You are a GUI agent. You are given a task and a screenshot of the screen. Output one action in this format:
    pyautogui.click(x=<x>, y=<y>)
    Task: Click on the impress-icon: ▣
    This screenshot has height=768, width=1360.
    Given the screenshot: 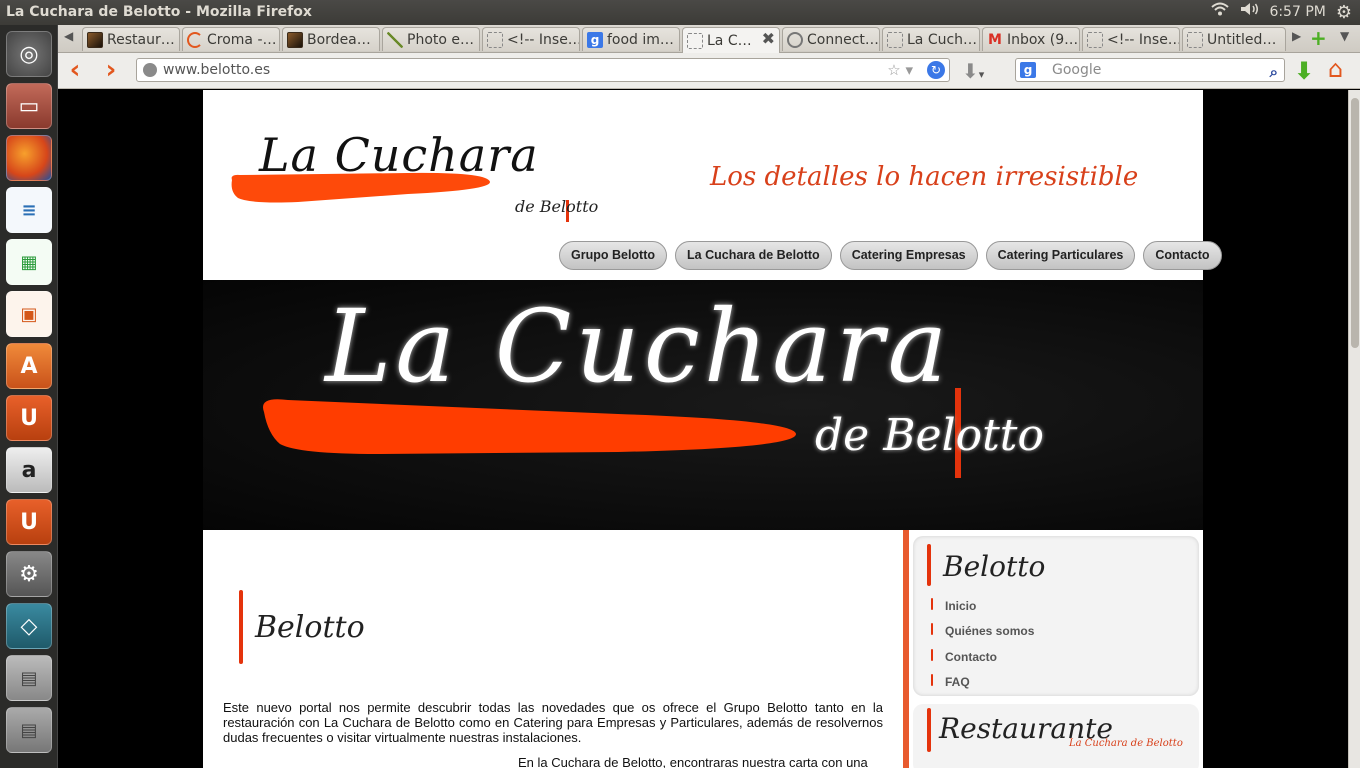 What is the action you would take?
    pyautogui.click(x=29, y=314)
    